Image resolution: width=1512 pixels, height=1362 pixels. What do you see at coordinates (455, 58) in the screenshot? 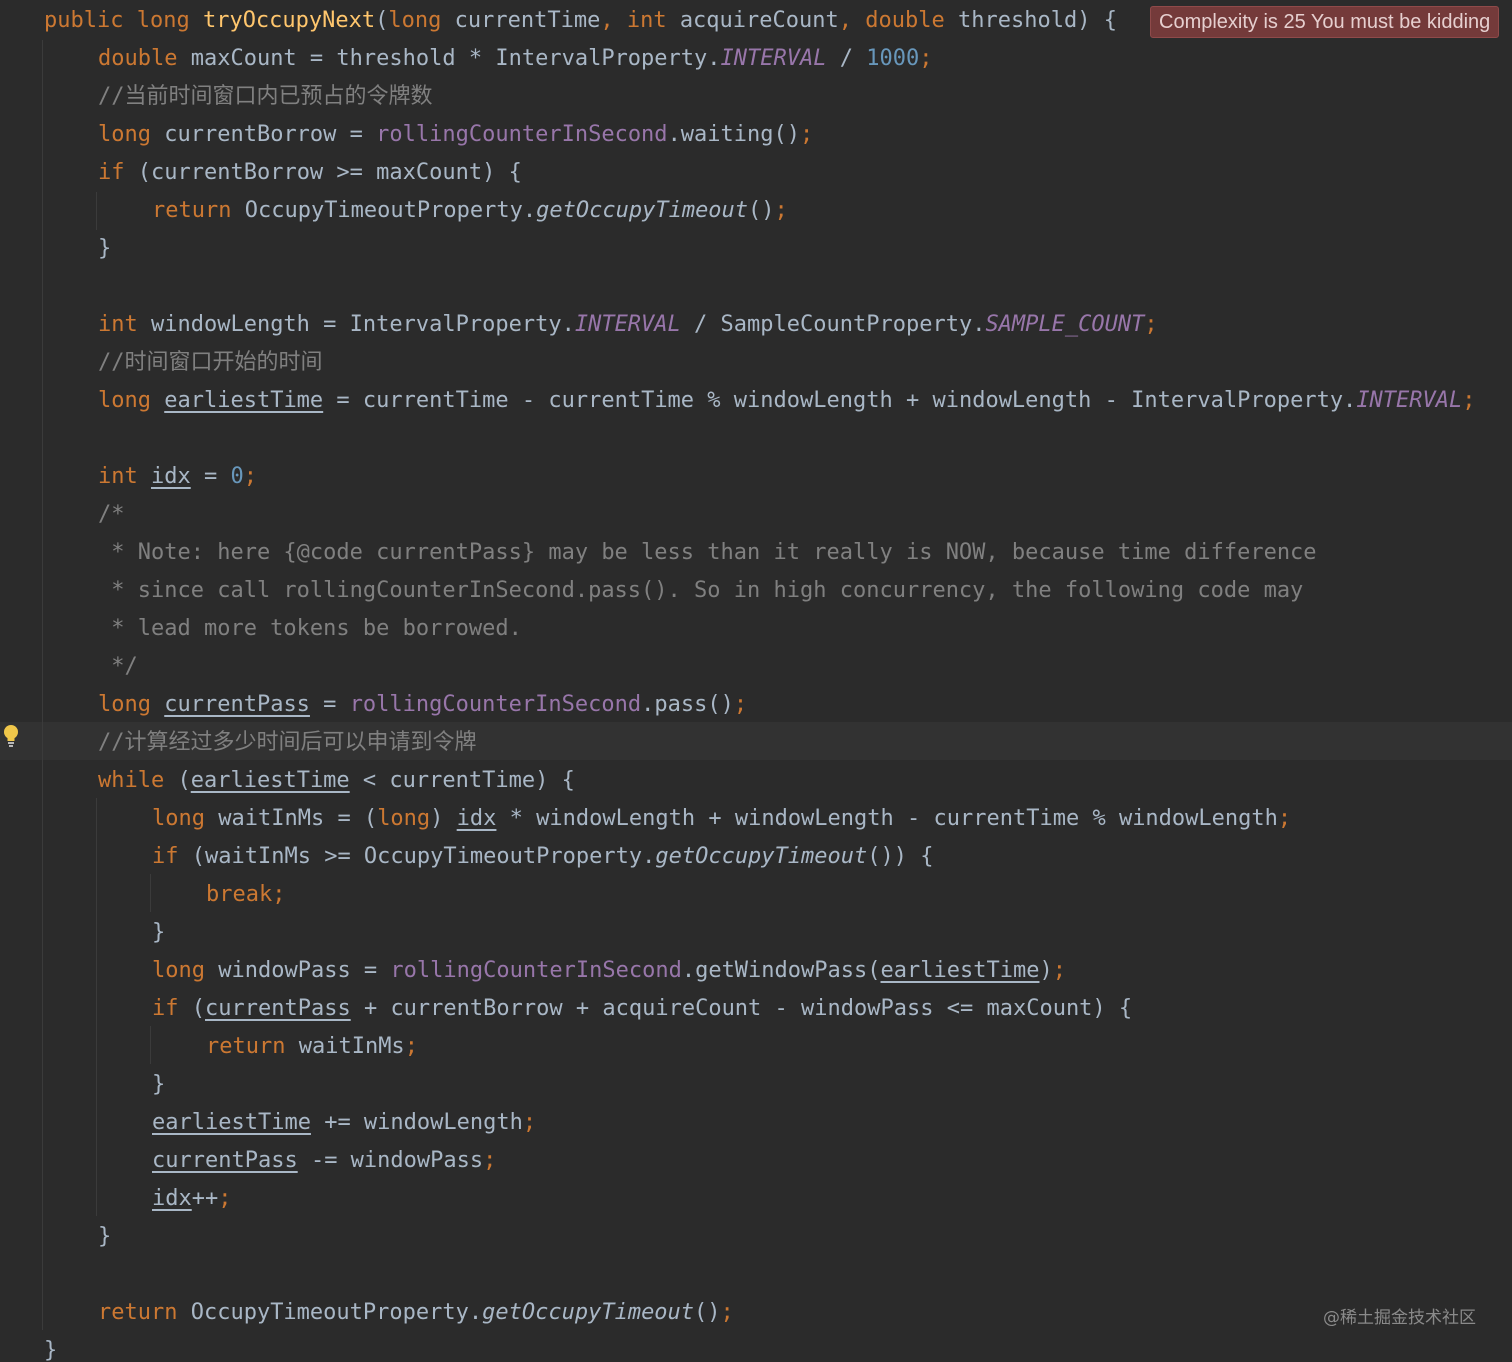
I see `code-token: maxCount = threshold * IntervalProperty.` at bounding box center [455, 58].